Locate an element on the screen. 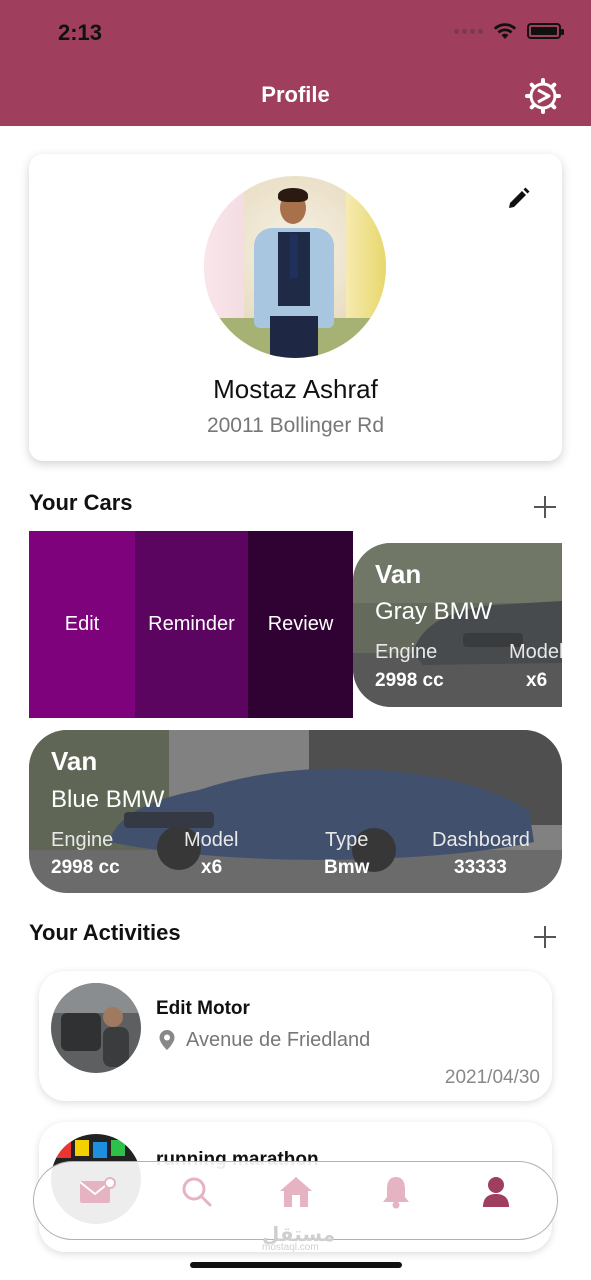 Image resolution: width=591 pixels, height=1280 pixels. nav-profile is located at coordinates (496, 1192).